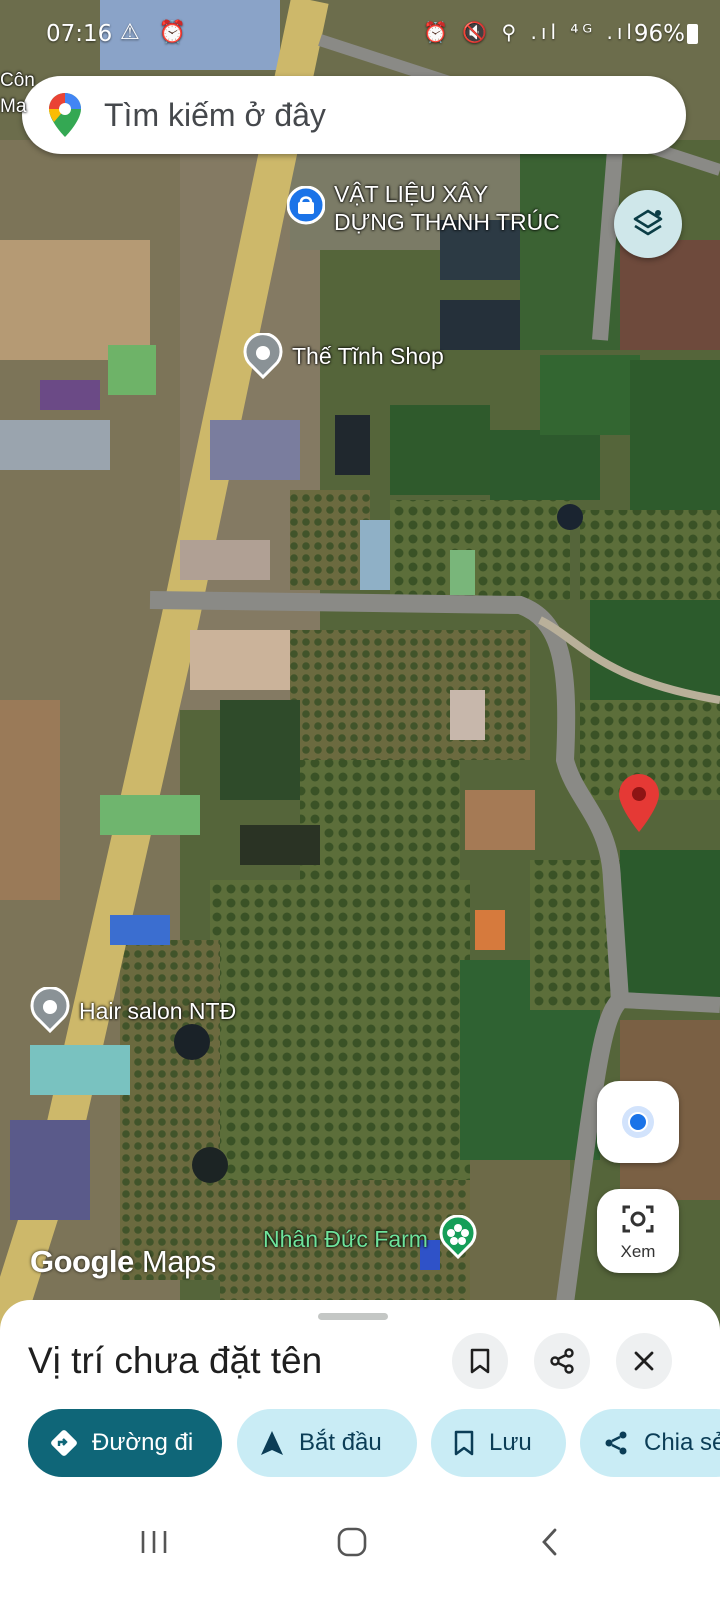  What do you see at coordinates (64, 1443) in the screenshot?
I see `directions-icon` at bounding box center [64, 1443].